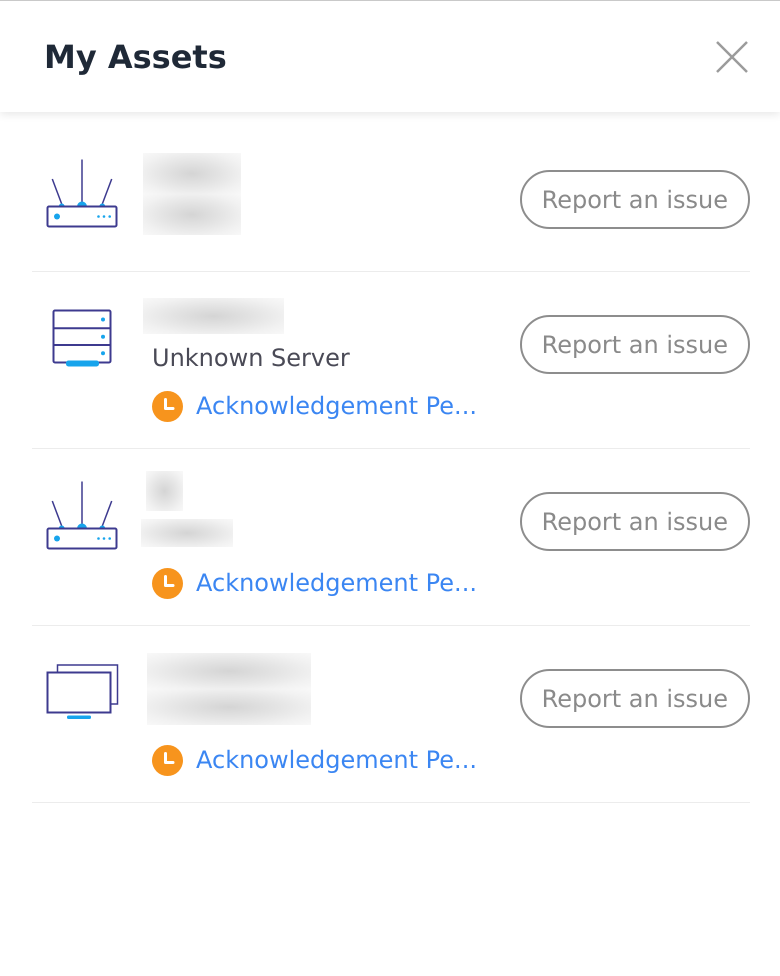 The height and width of the screenshot is (976, 780). I want to click on close-button, so click(732, 56).